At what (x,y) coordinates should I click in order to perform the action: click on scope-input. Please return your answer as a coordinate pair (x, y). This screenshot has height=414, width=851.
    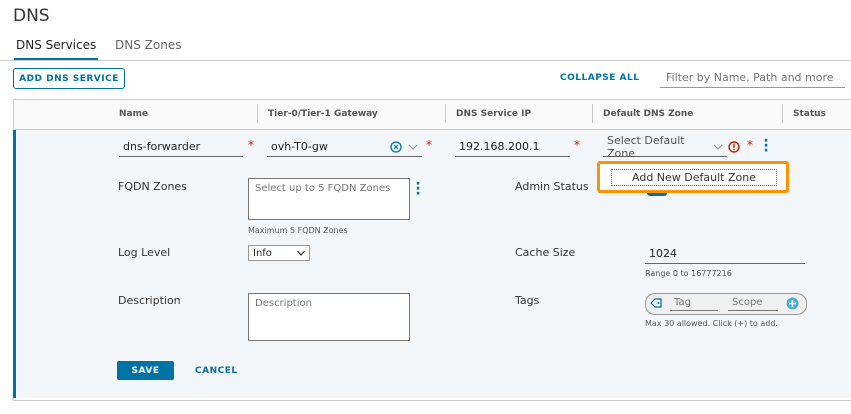
    Looking at the image, I should click on (753, 303).